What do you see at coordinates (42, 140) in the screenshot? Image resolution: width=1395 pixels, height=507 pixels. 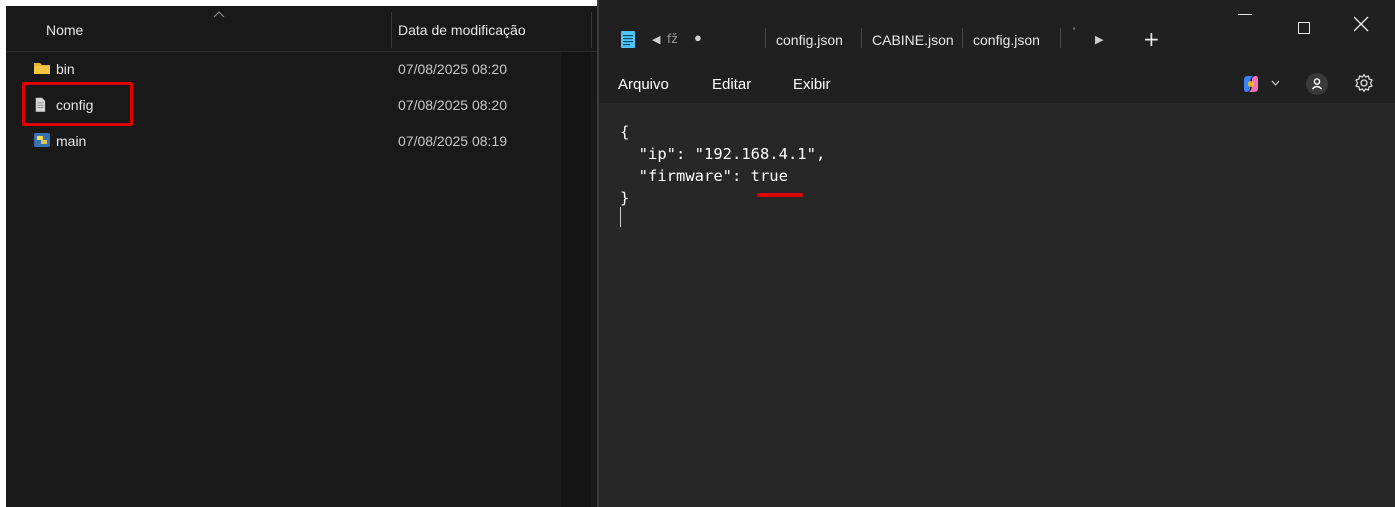 I see `python-file-icon` at bounding box center [42, 140].